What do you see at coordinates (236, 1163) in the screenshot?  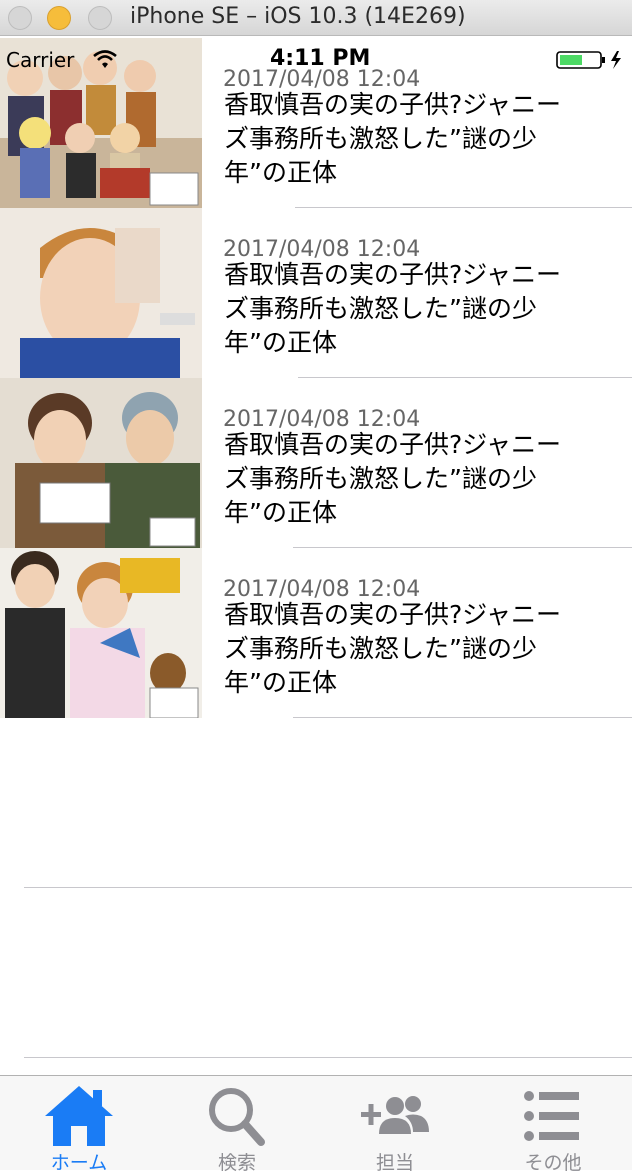 I see `tab-label: 検索` at bounding box center [236, 1163].